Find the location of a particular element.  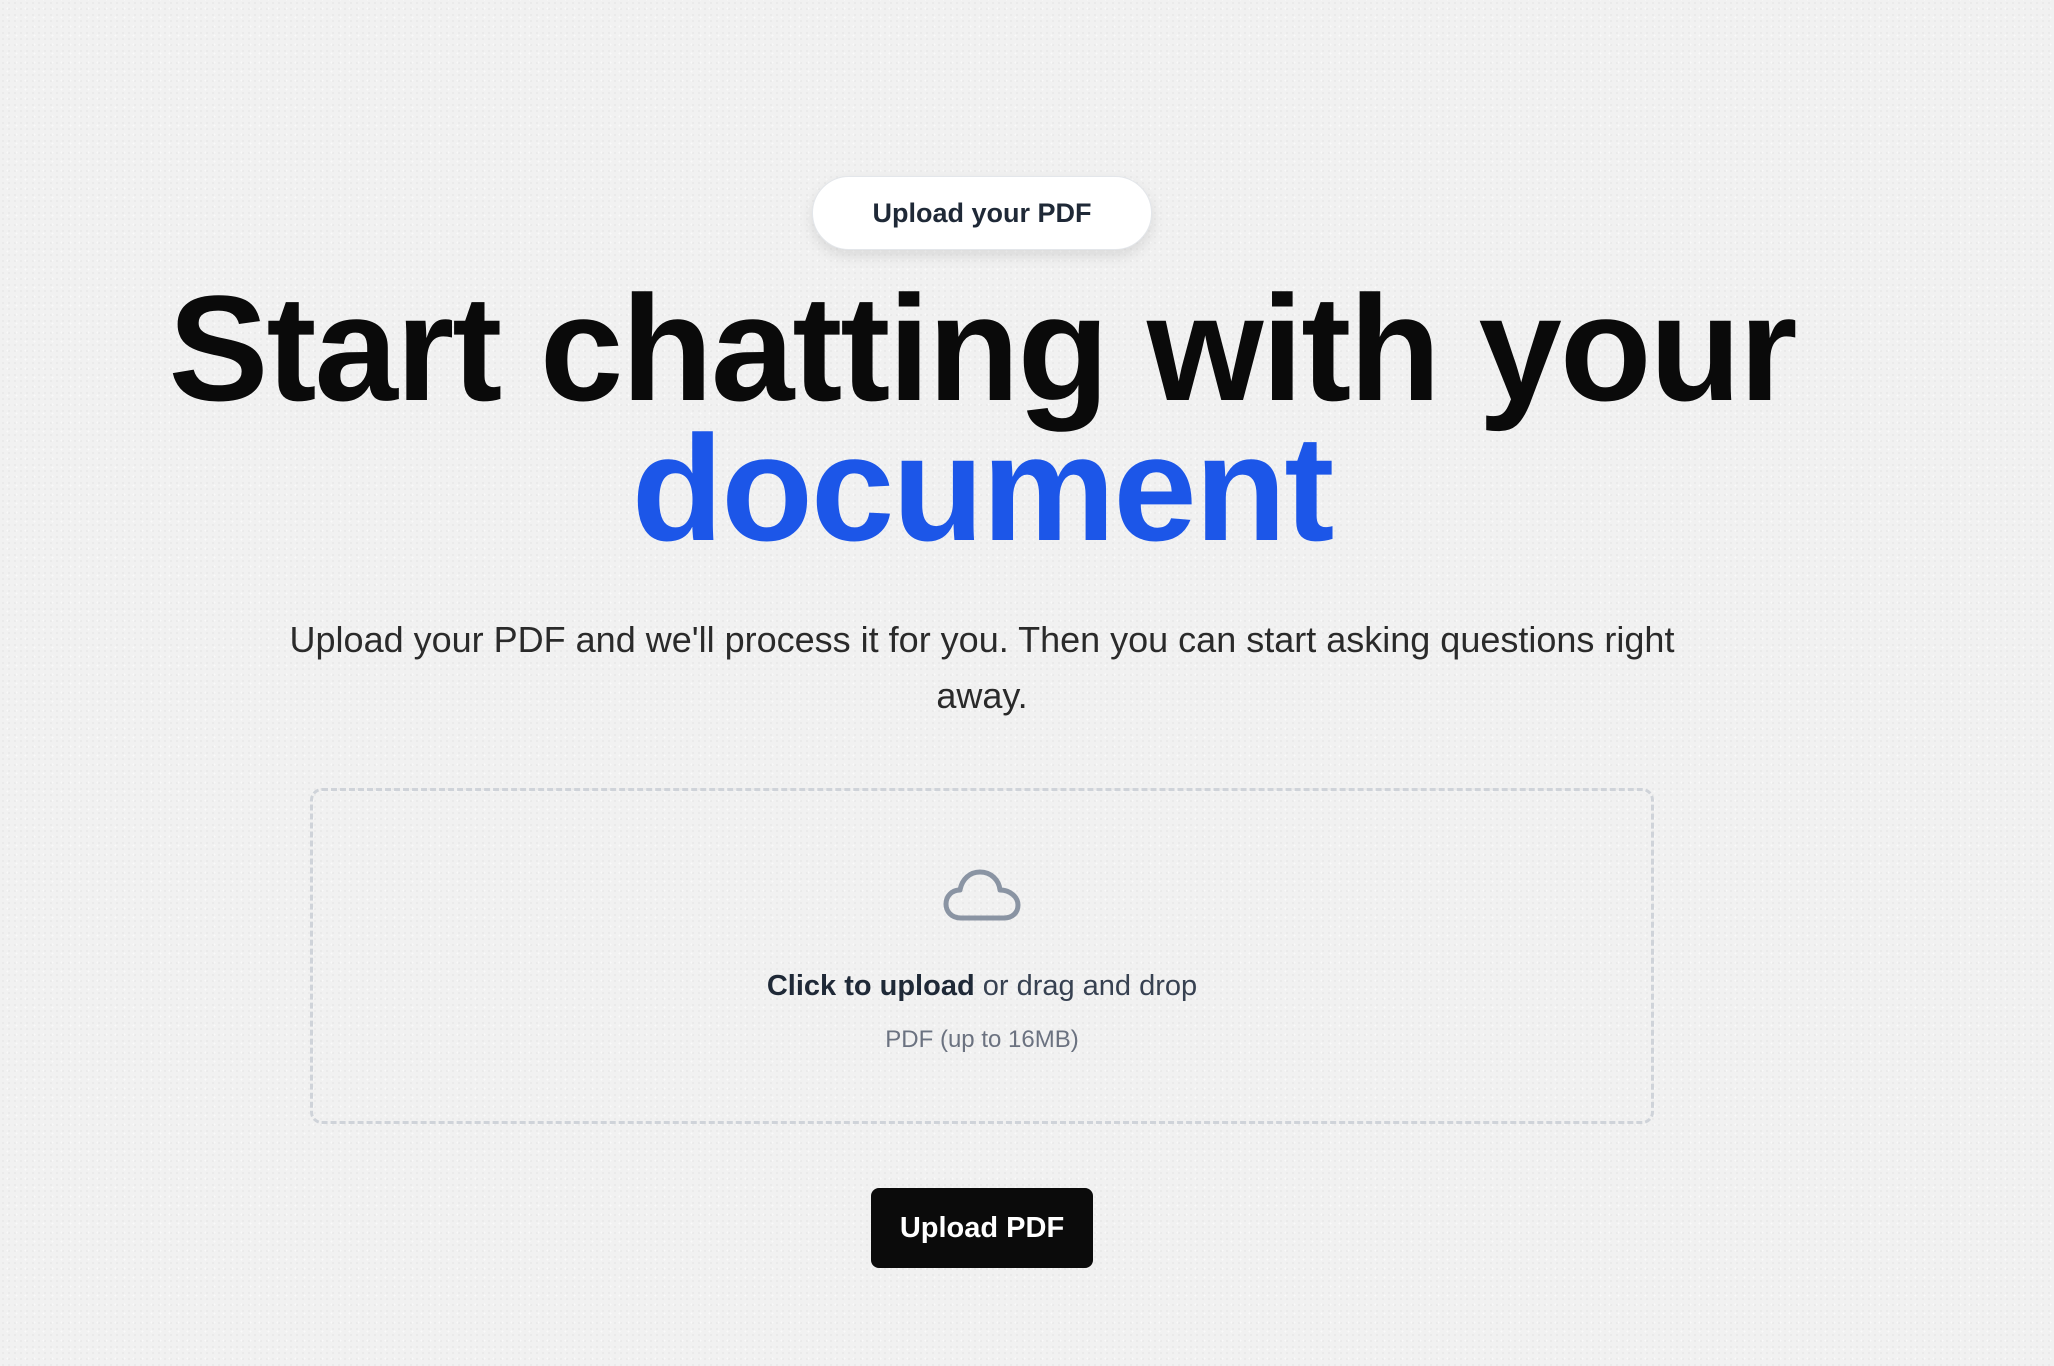

upload-pdf-button-label: Upload PDF is located at coordinates (982, 1227).